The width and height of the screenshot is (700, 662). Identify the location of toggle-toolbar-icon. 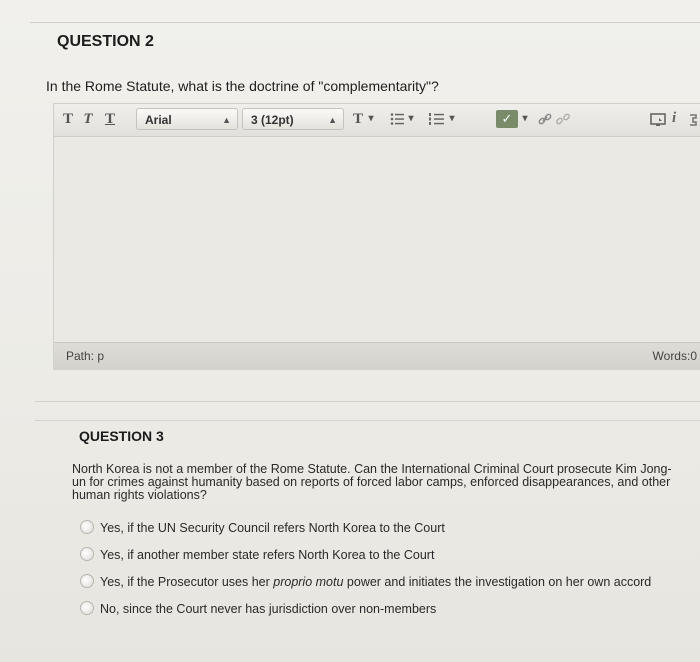
(694, 120).